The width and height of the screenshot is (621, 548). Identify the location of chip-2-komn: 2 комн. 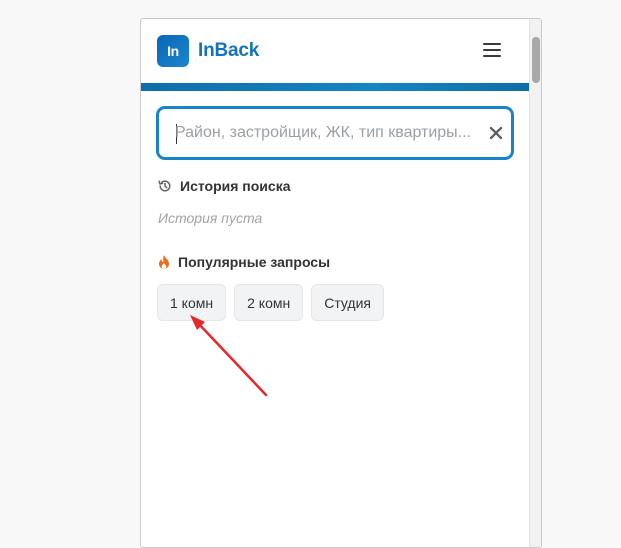
(269, 302).